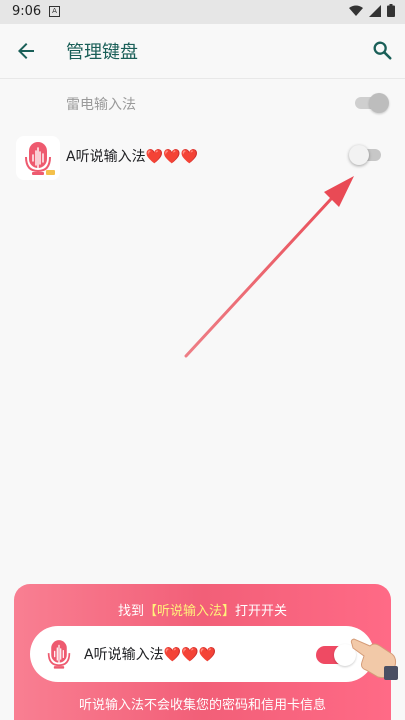 This screenshot has width=405, height=720. What do you see at coordinates (26, 51) in the screenshot?
I see `arrow-left-icon` at bounding box center [26, 51].